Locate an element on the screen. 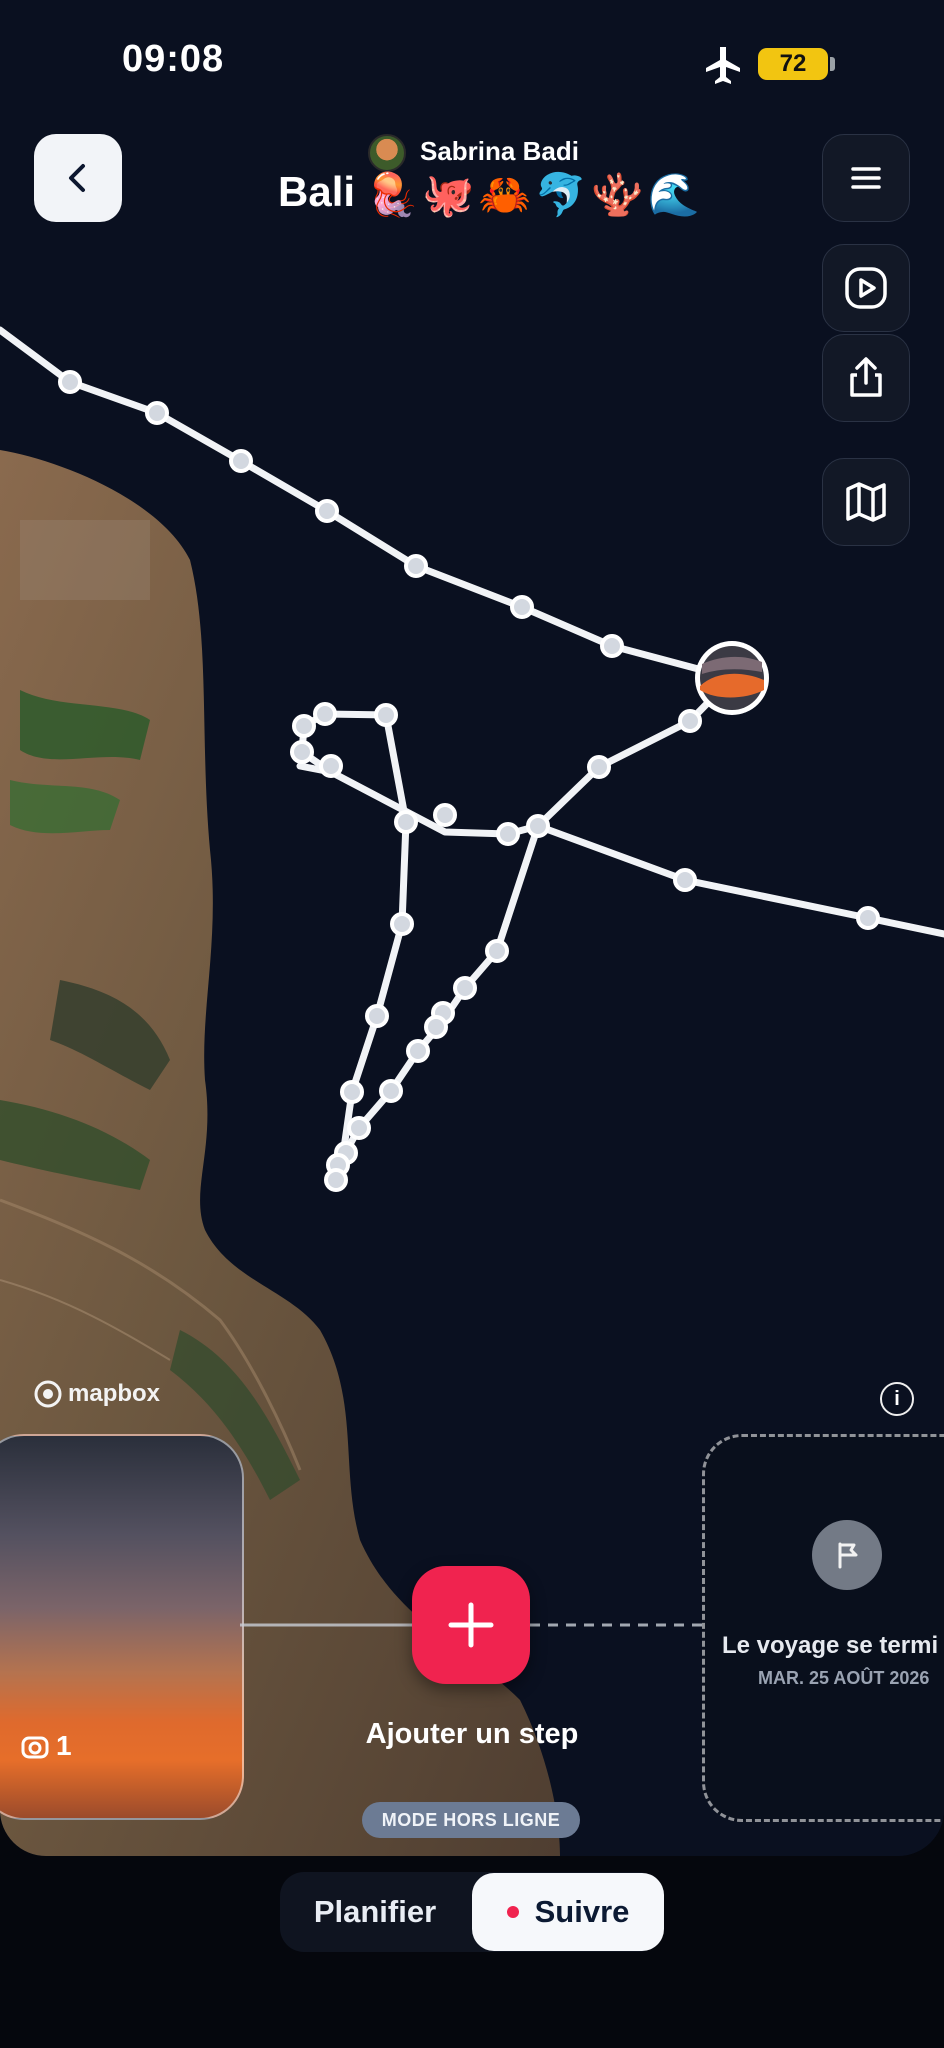 The width and height of the screenshot is (944, 2048). share-button is located at coordinates (866, 378).